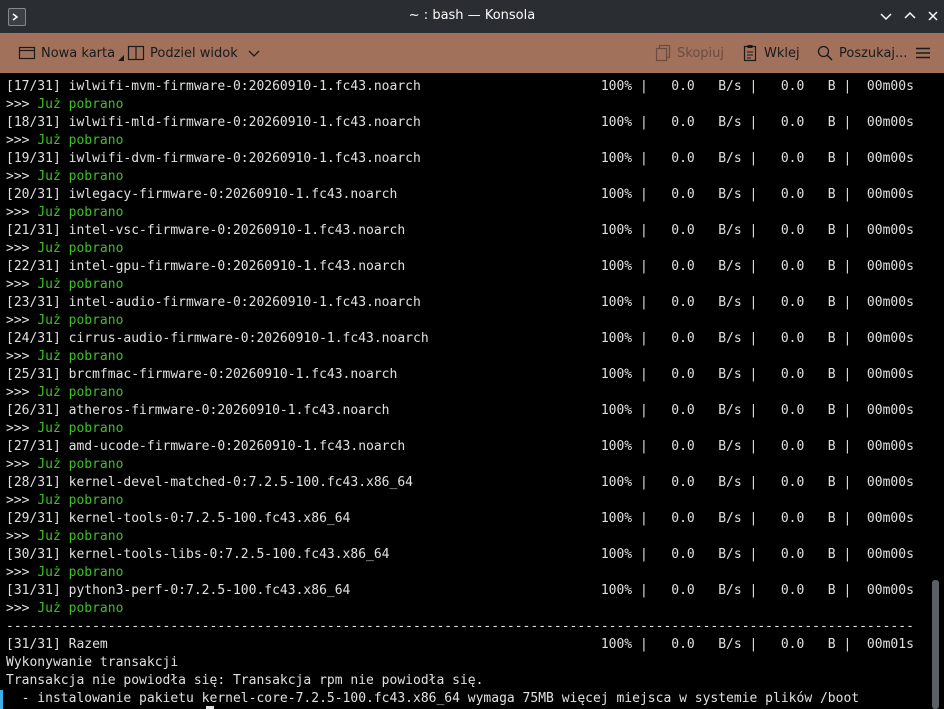 The height and width of the screenshot is (709, 944). Describe the element at coordinates (886, 16) in the screenshot. I see `minimize-chevron-down-icon` at that location.